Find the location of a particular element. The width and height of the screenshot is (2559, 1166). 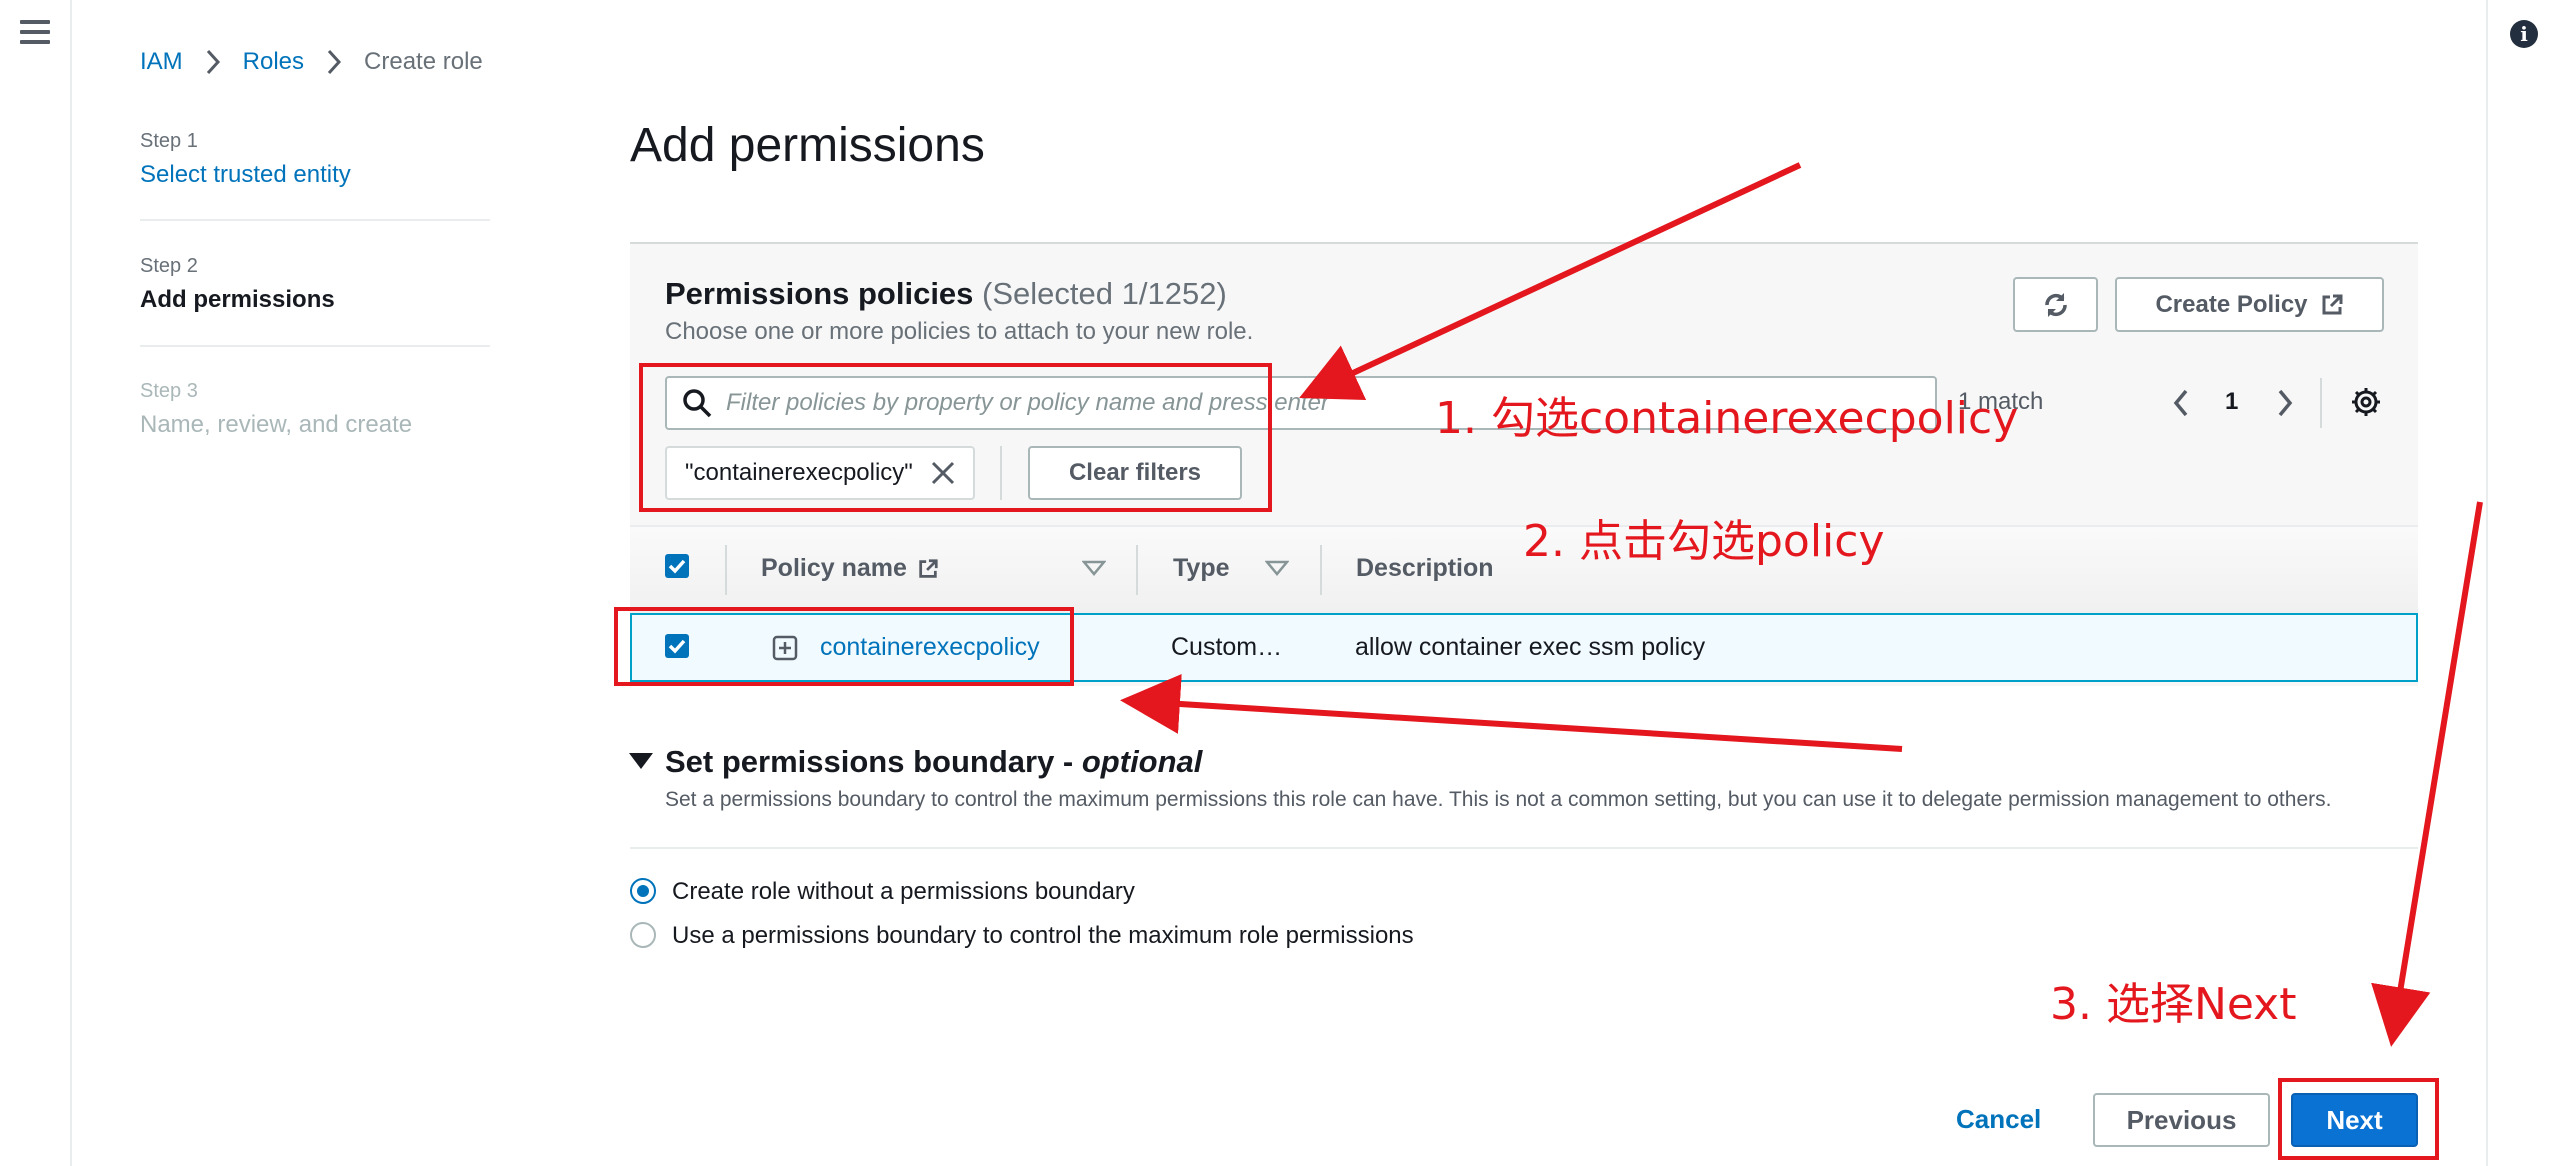

settings-gear-icon is located at coordinates (2366, 402).